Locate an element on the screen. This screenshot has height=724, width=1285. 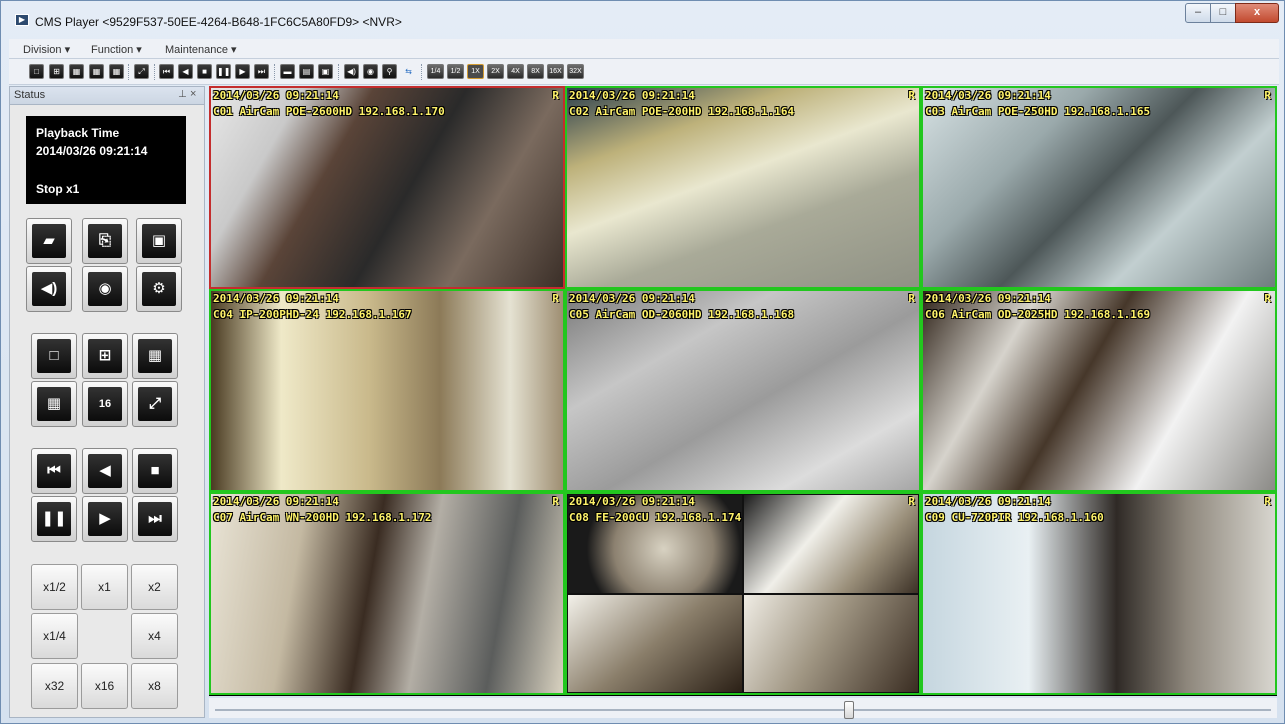
seek-track is located at coordinates (743, 710).